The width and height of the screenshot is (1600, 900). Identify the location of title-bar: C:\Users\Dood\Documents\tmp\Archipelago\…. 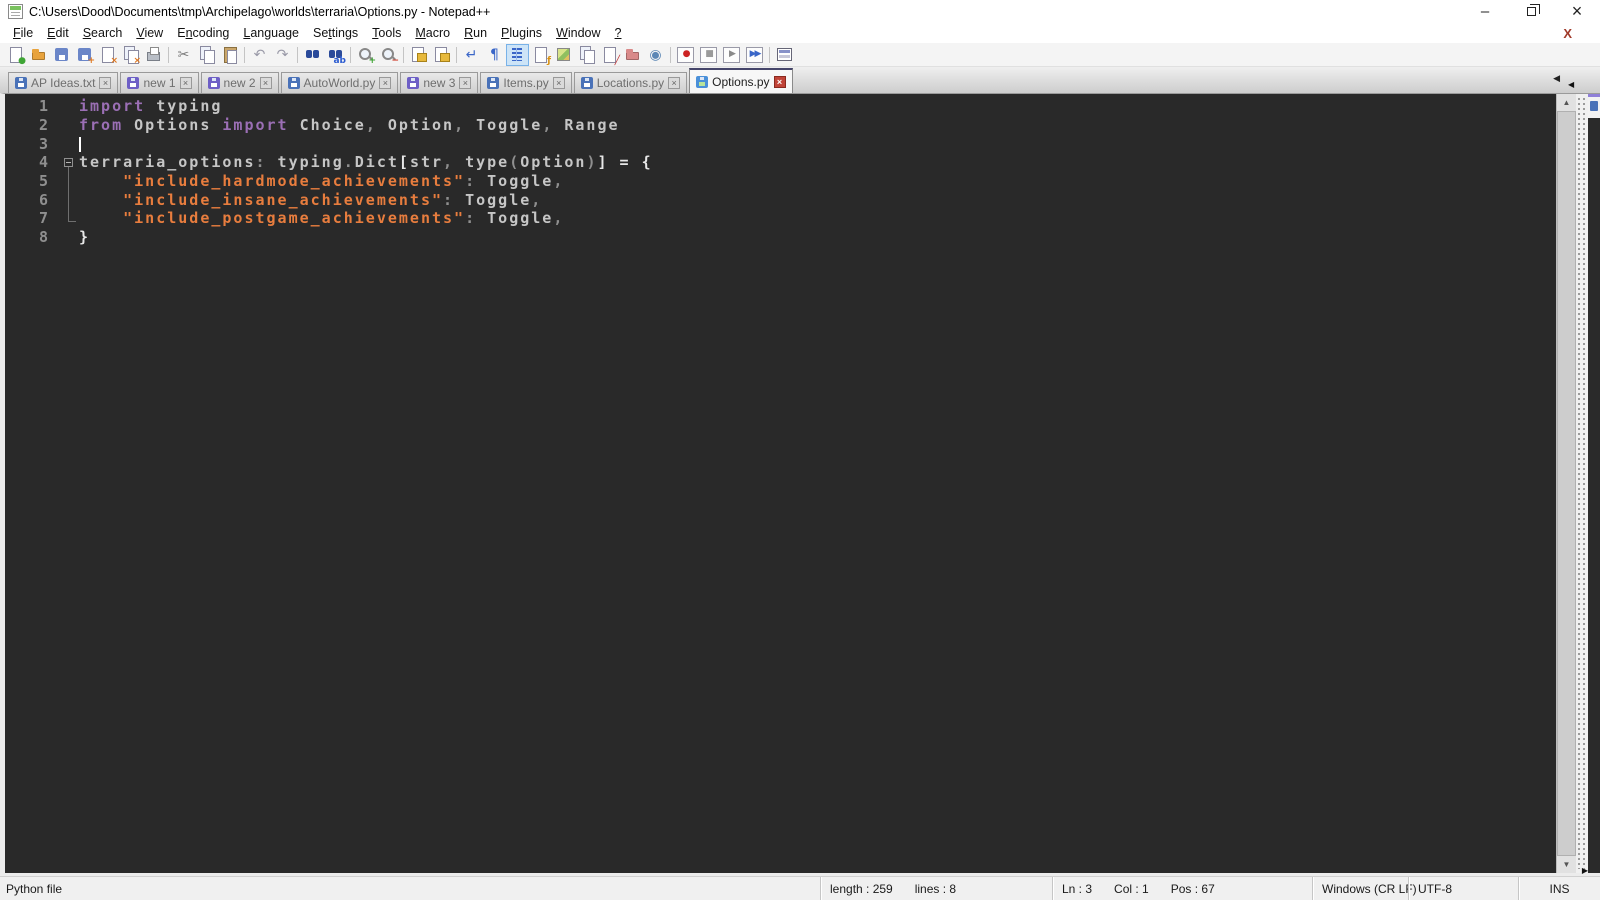
(800, 11).